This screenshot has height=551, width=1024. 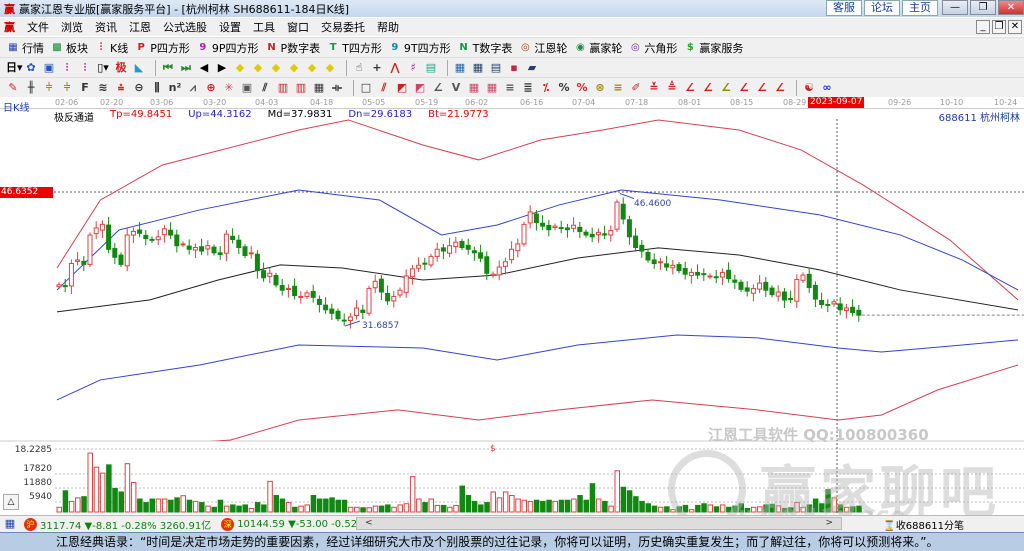 What do you see at coordinates (599, 523) in the screenshot?
I see `horizontal-scrollbar: < >` at bounding box center [599, 523].